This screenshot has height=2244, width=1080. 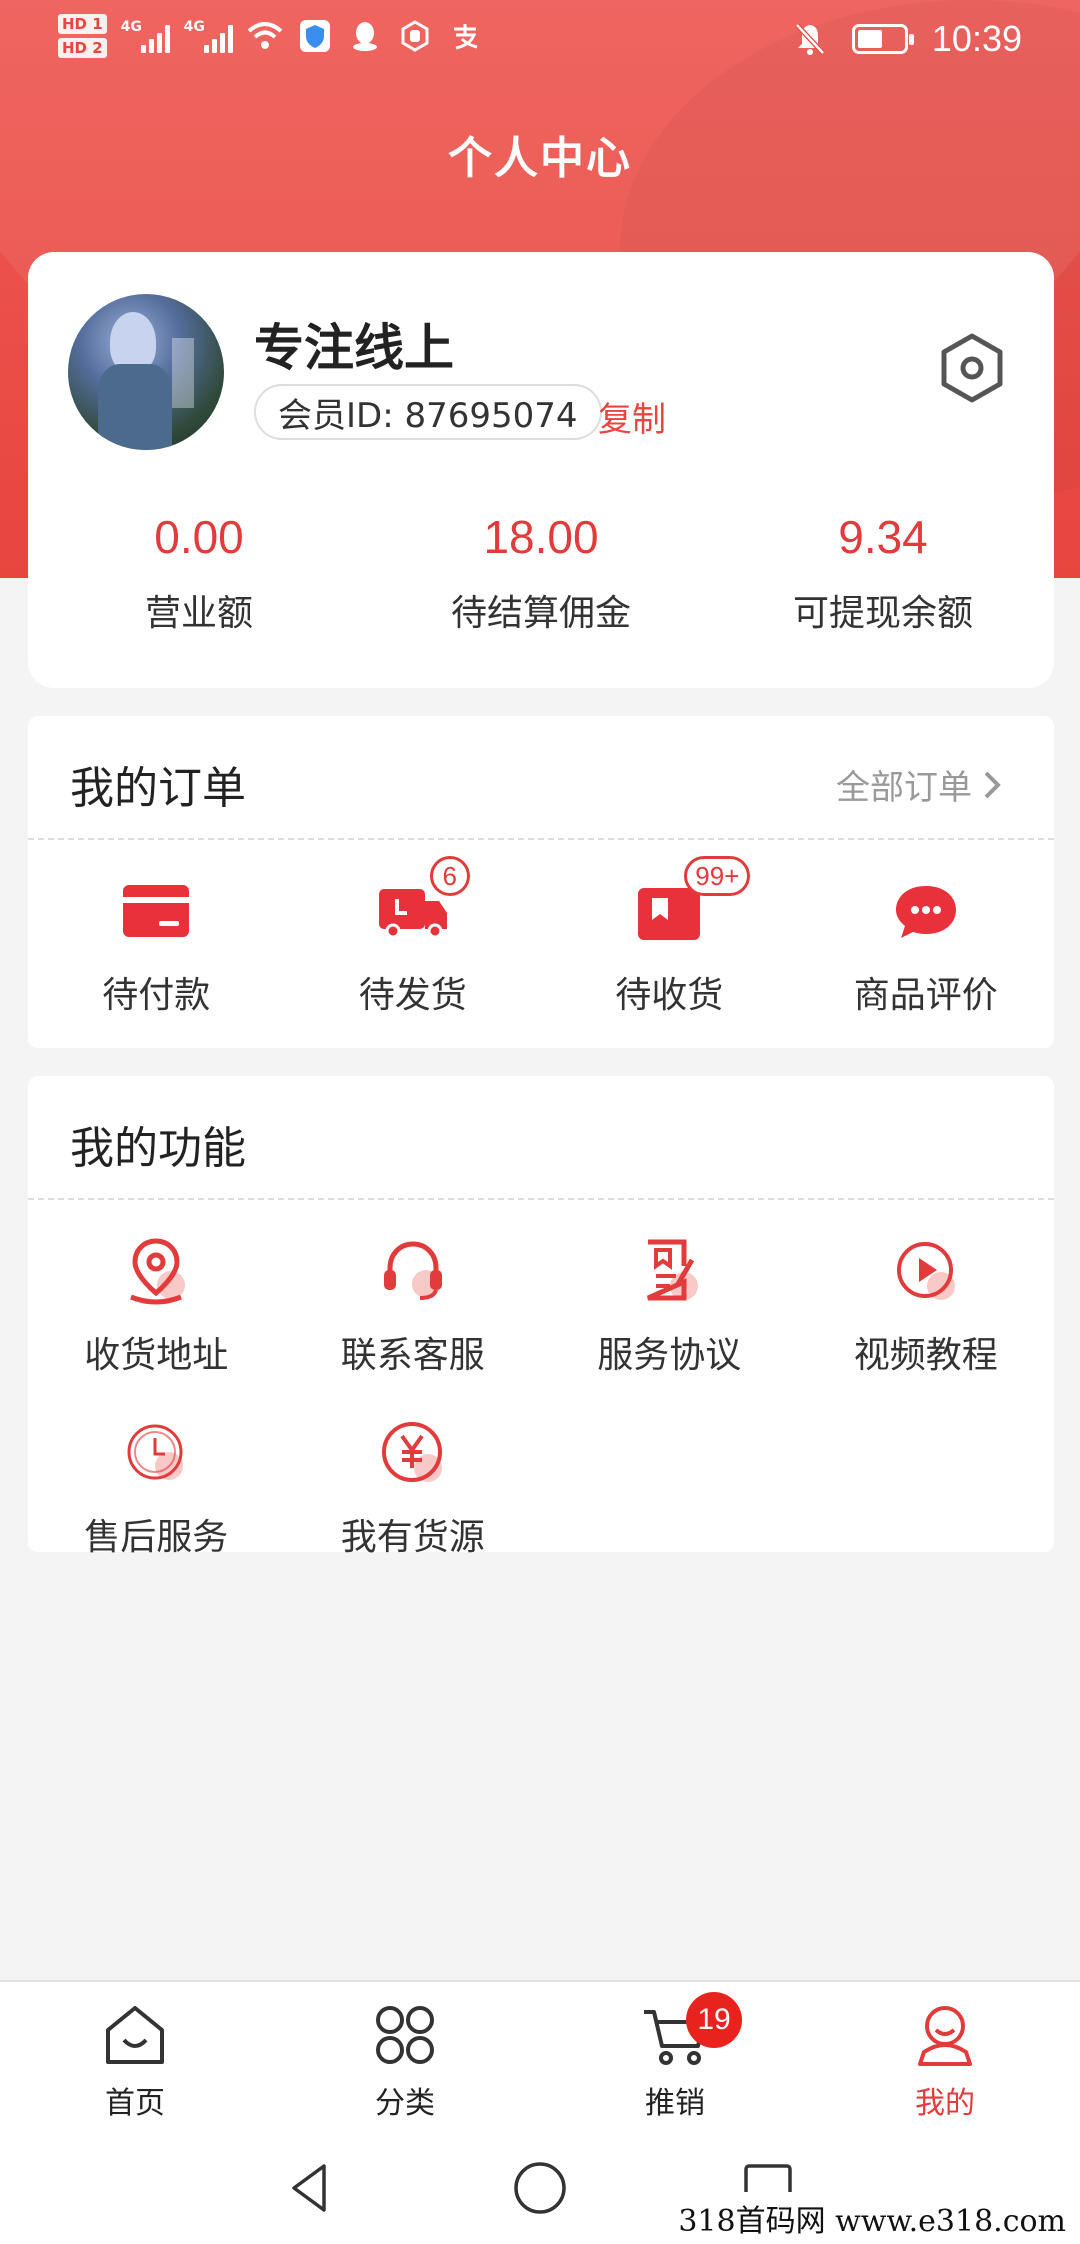 What do you see at coordinates (82, 48) in the screenshot?
I see `hd2-label: HD 2` at bounding box center [82, 48].